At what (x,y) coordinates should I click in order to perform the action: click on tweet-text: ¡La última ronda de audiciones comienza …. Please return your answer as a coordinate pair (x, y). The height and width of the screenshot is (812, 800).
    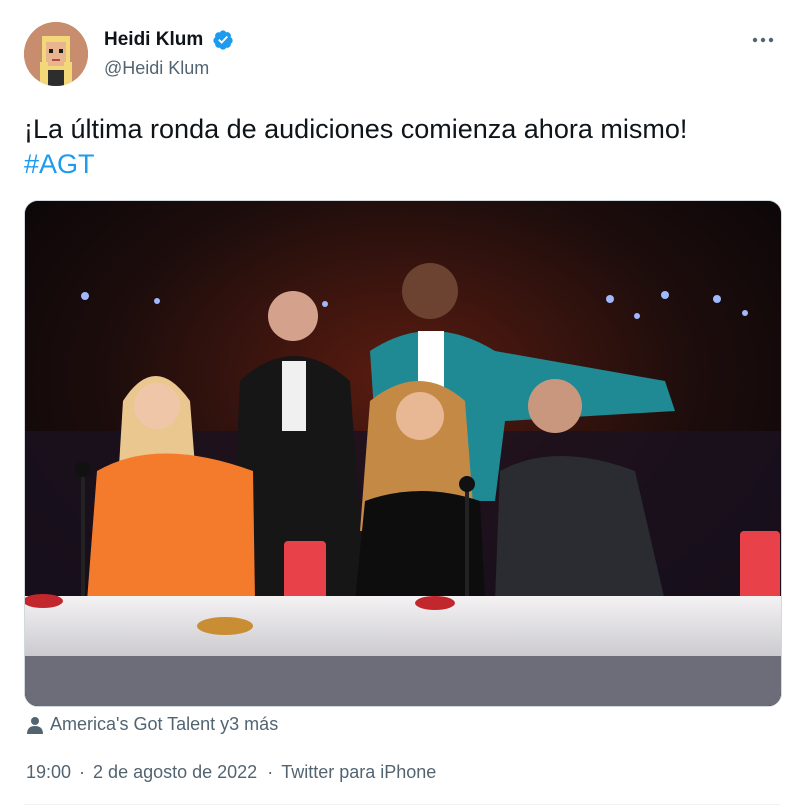
    Looking at the image, I should click on (402, 147).